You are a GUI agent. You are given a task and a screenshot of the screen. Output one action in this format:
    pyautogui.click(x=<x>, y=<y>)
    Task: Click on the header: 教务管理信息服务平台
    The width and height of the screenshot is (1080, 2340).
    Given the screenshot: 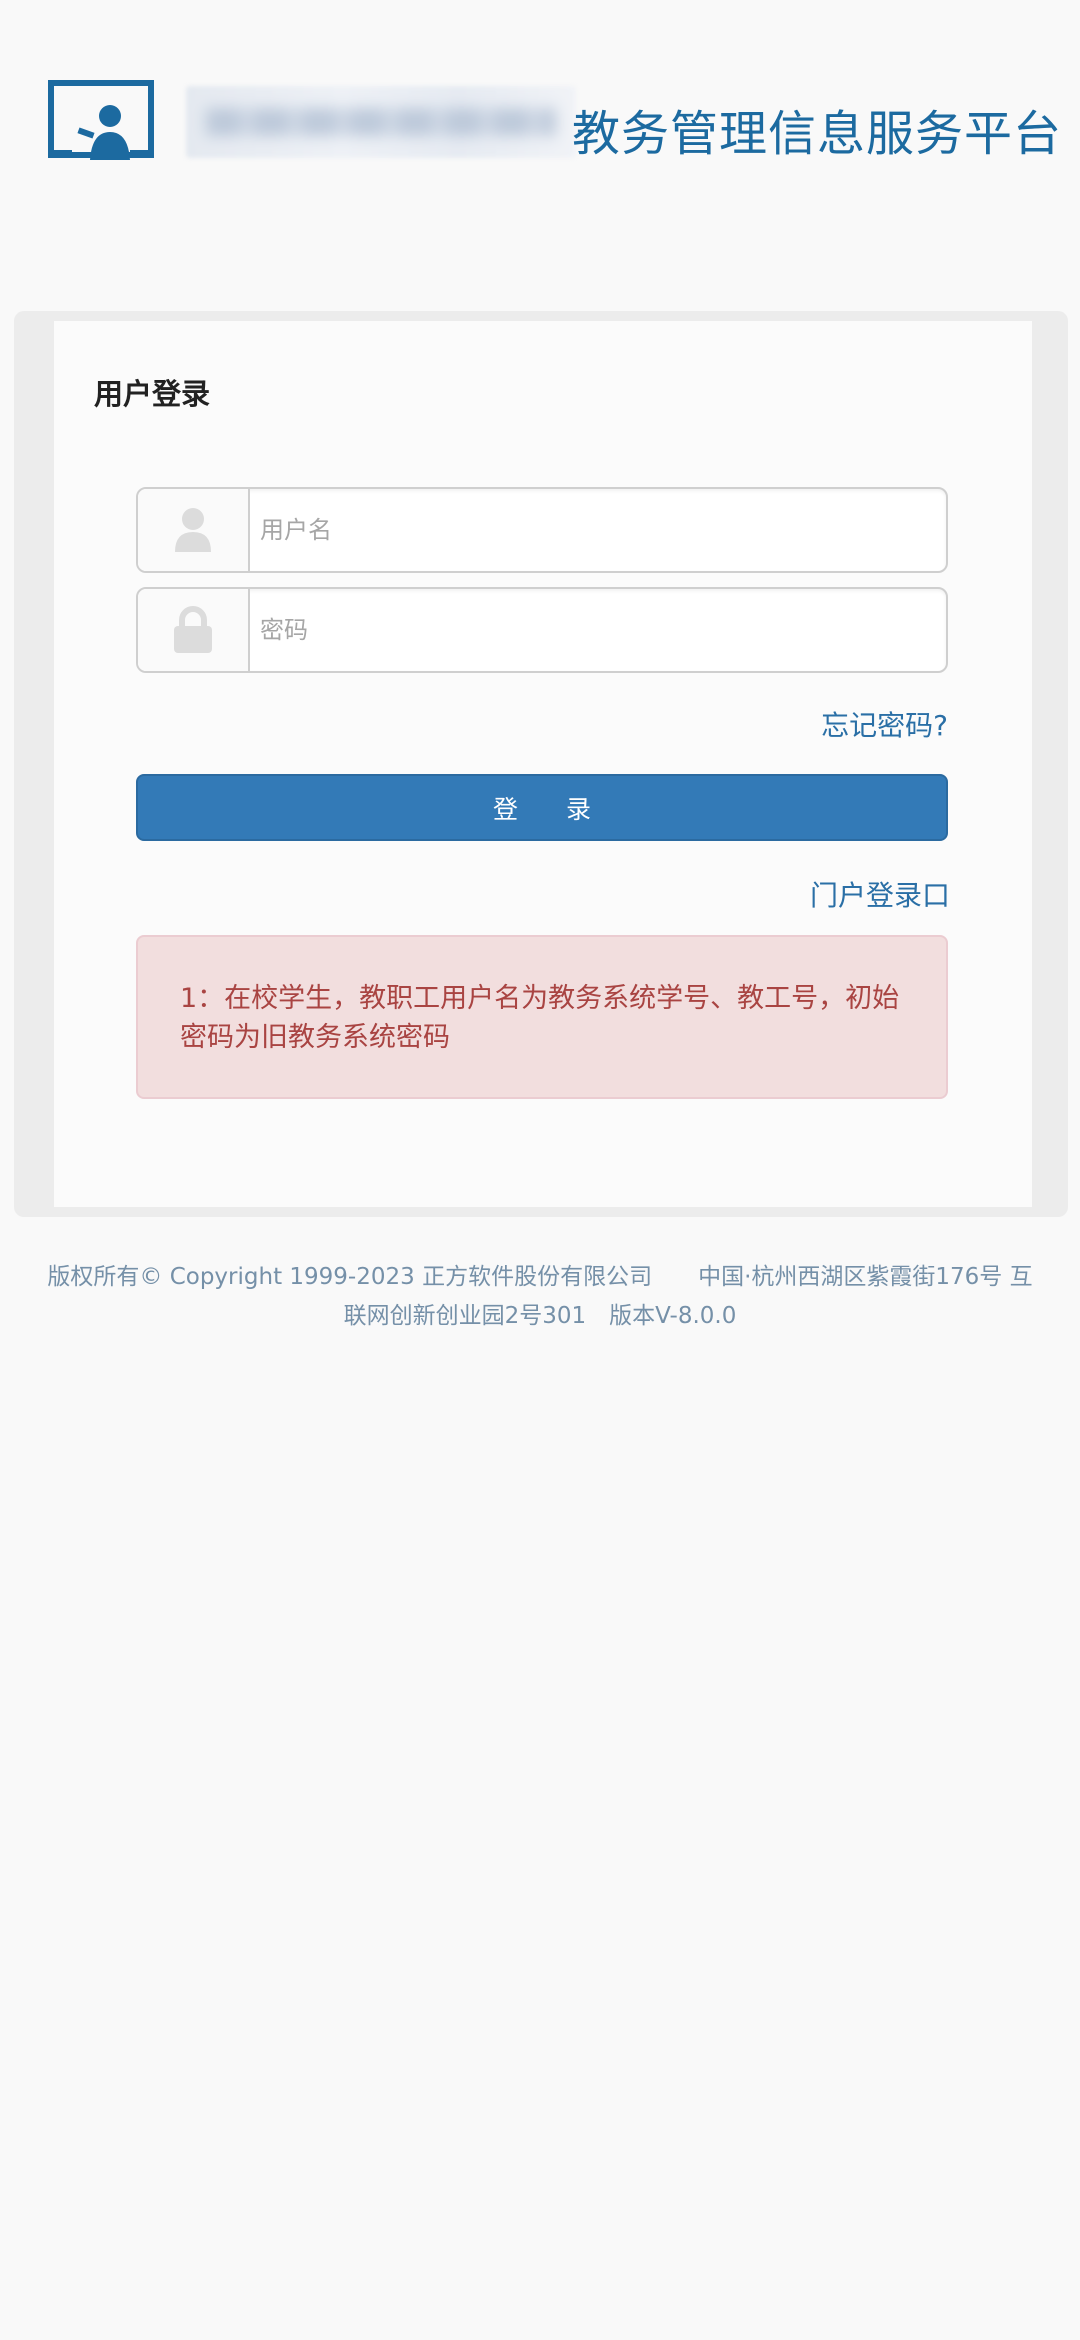 What is the action you would take?
    pyautogui.click(x=554, y=126)
    